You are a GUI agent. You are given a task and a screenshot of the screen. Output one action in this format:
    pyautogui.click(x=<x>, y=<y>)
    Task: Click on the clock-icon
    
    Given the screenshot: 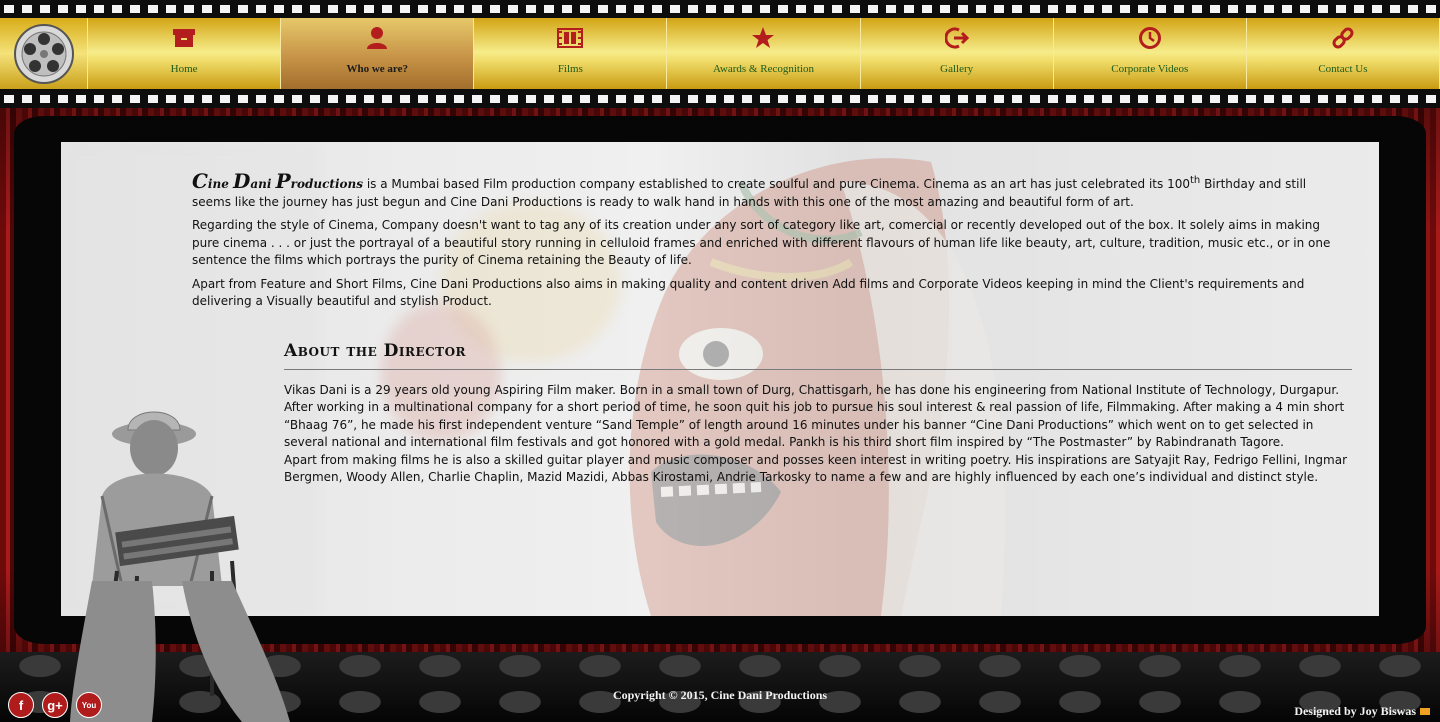 What is the action you would take?
    pyautogui.click(x=1150, y=38)
    